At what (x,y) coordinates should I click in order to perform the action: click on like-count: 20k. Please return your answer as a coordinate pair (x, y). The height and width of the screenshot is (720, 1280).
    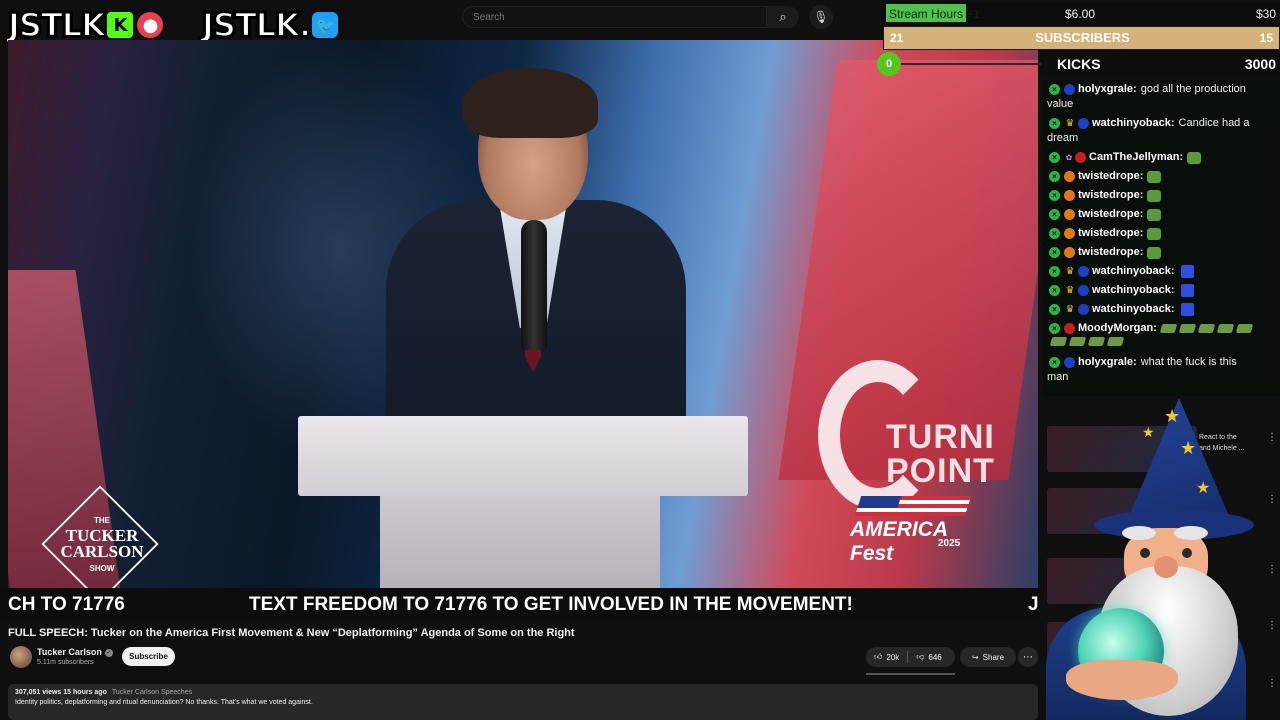
    Looking at the image, I should click on (893, 657).